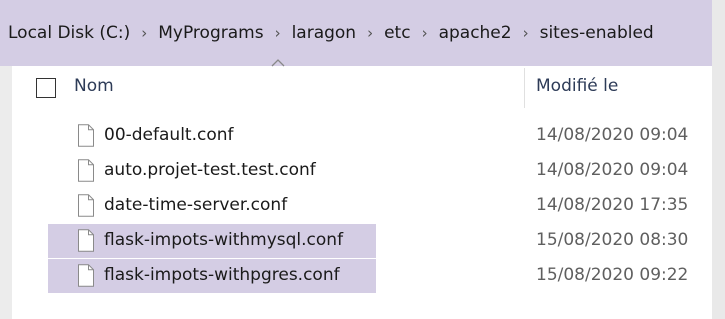 This screenshot has height=319, width=725. Describe the element at coordinates (210, 170) in the screenshot. I see `file-name: auto.projet-test.test.conf` at that location.